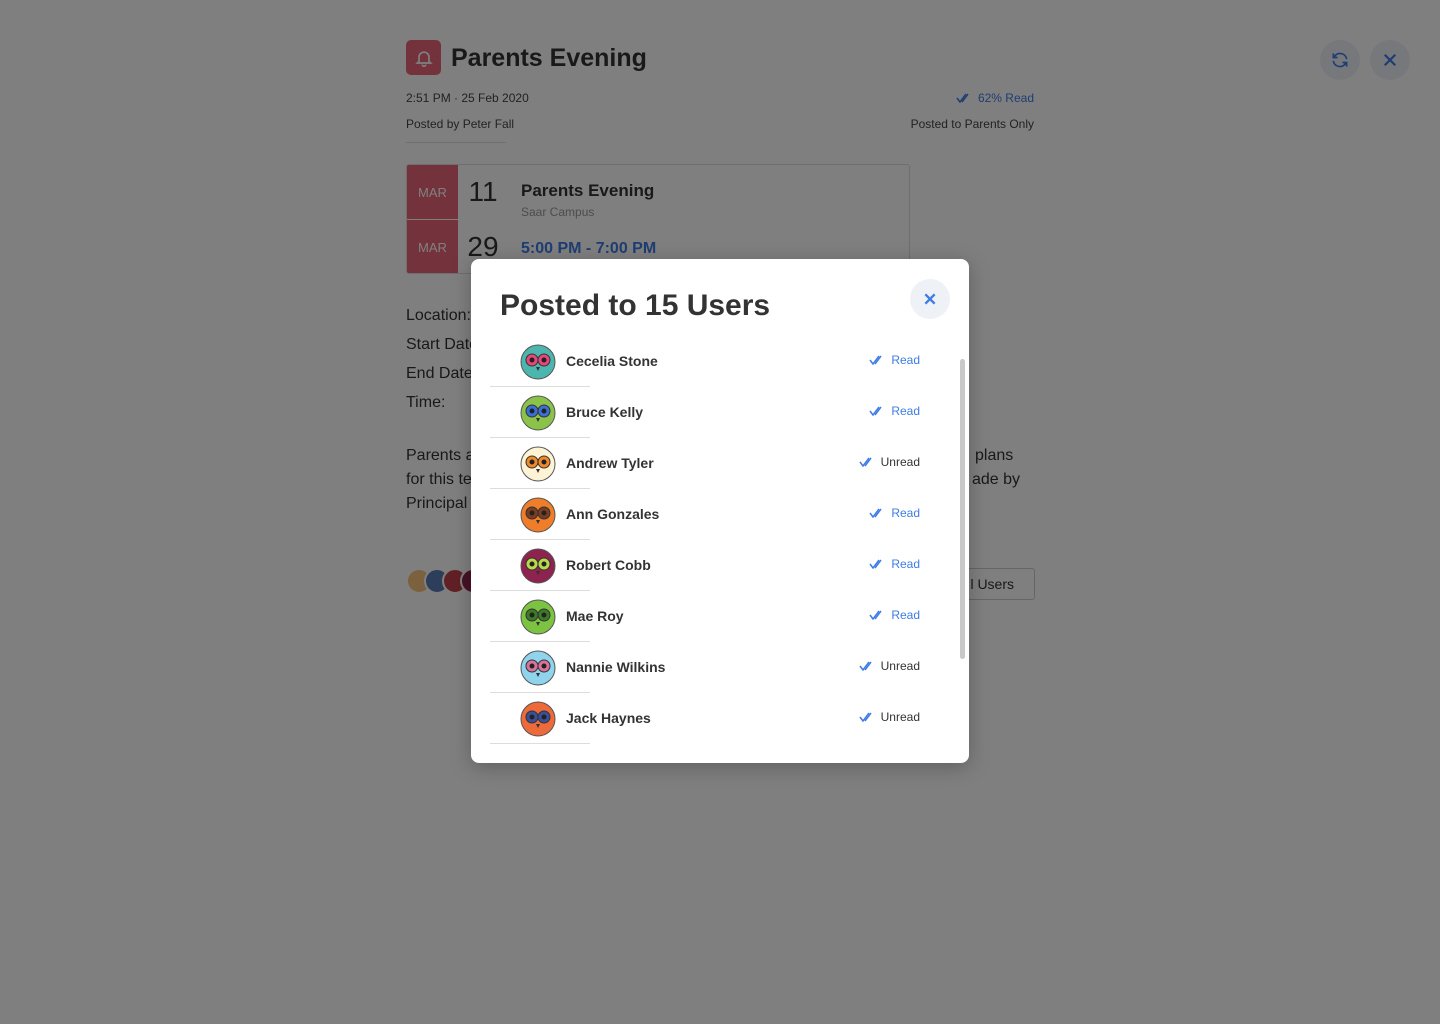  I want to click on user-name: Ann Gonzales, so click(613, 514).